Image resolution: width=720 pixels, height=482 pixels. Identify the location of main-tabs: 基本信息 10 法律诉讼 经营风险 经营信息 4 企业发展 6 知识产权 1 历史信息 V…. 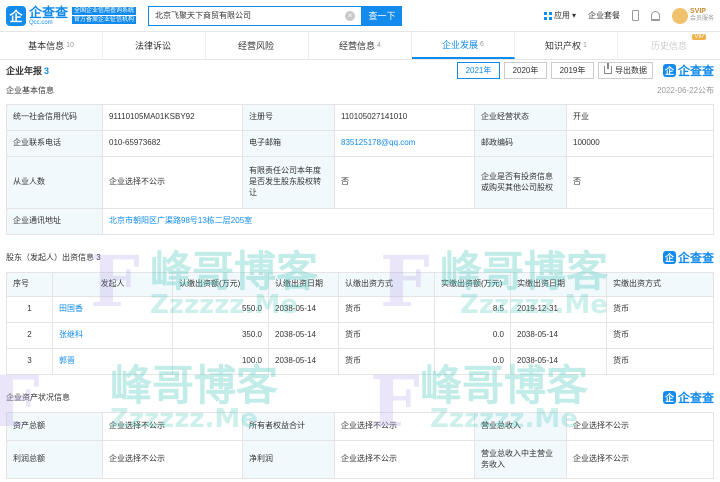
(360, 46).